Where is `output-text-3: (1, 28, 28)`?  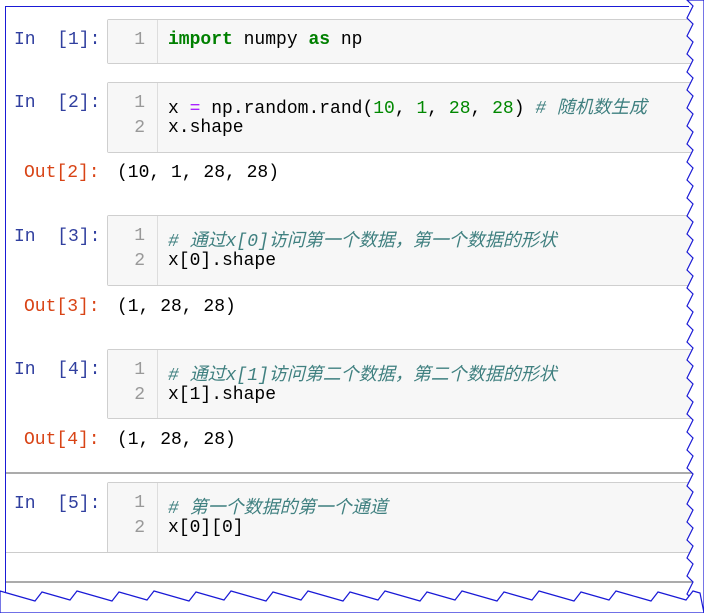 output-text-3: (1, 28, 28) is located at coordinates (176, 307).